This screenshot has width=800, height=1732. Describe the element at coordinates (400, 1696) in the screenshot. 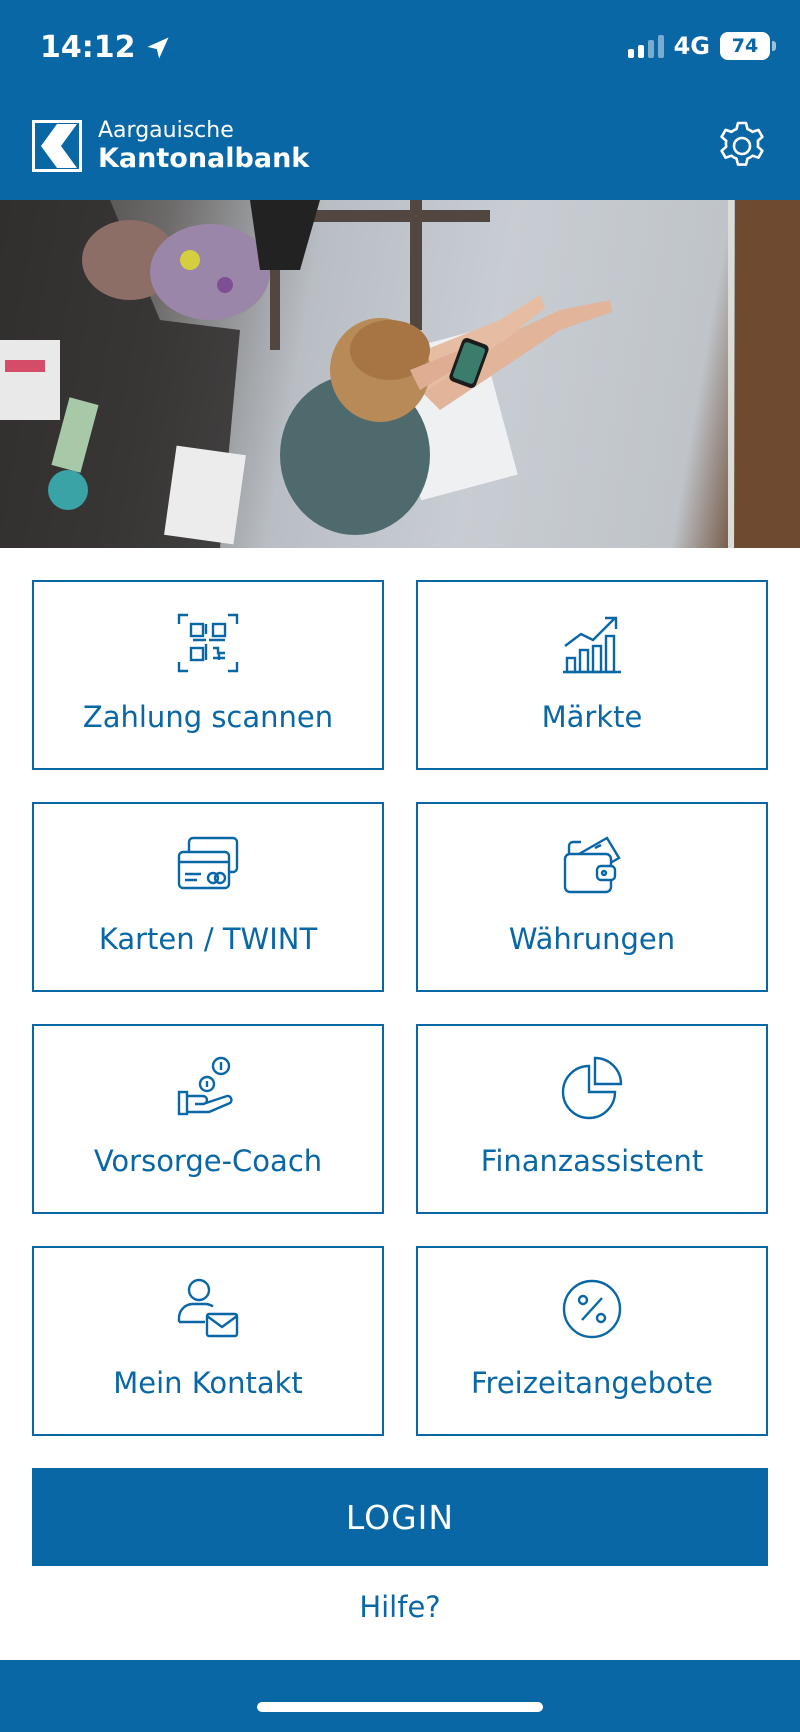

I see `bottom-bar` at that location.